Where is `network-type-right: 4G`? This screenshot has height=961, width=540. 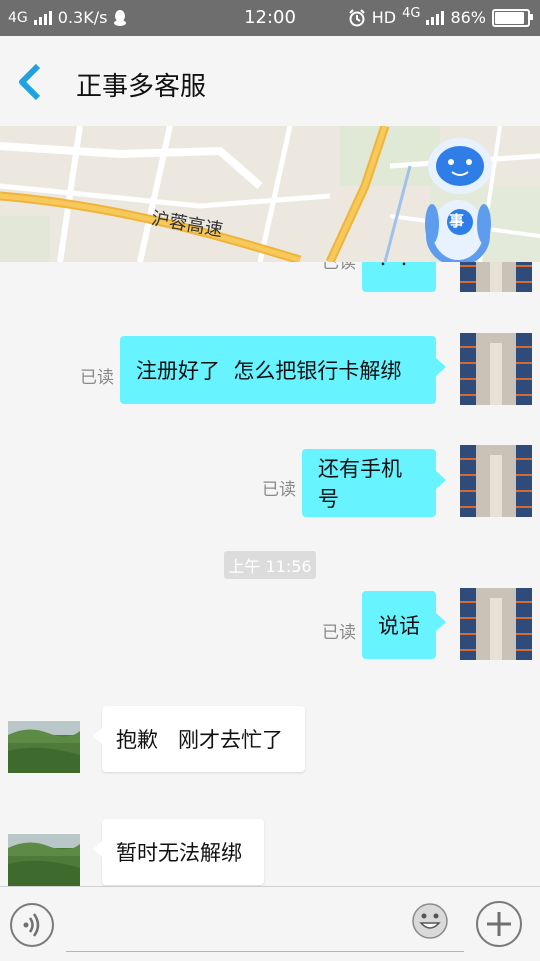
network-type-right: 4G is located at coordinates (411, 13).